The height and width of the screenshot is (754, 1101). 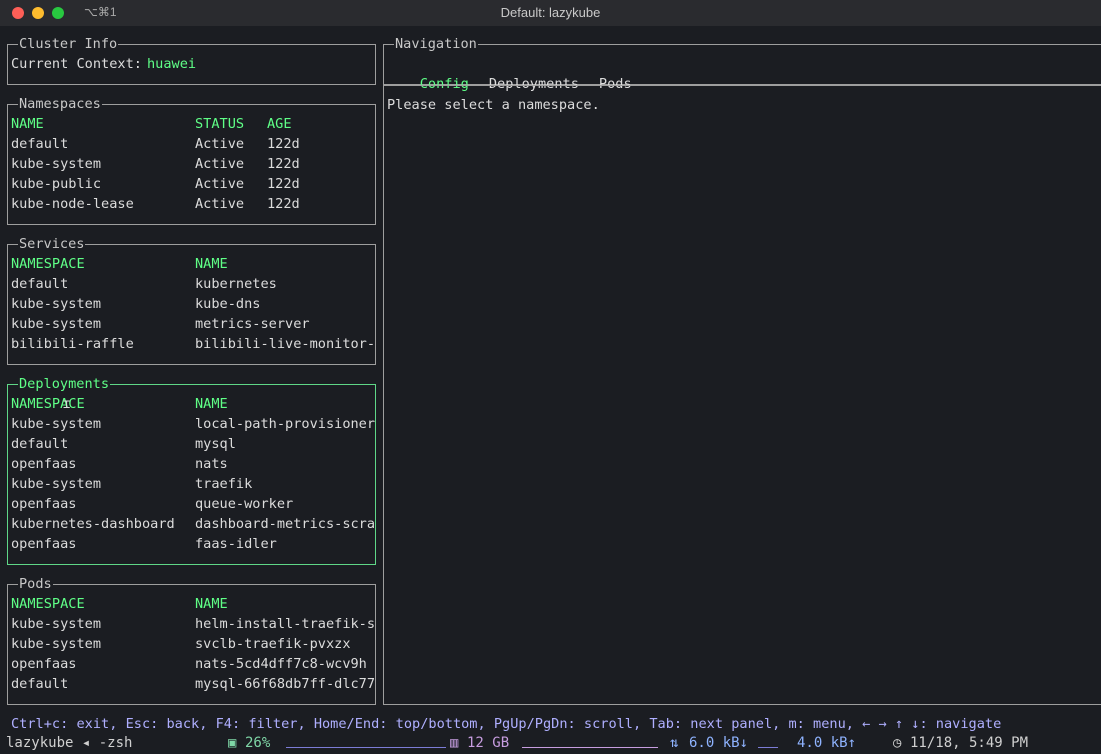 What do you see at coordinates (215, 444) in the screenshot?
I see `deployment-name: mysql` at bounding box center [215, 444].